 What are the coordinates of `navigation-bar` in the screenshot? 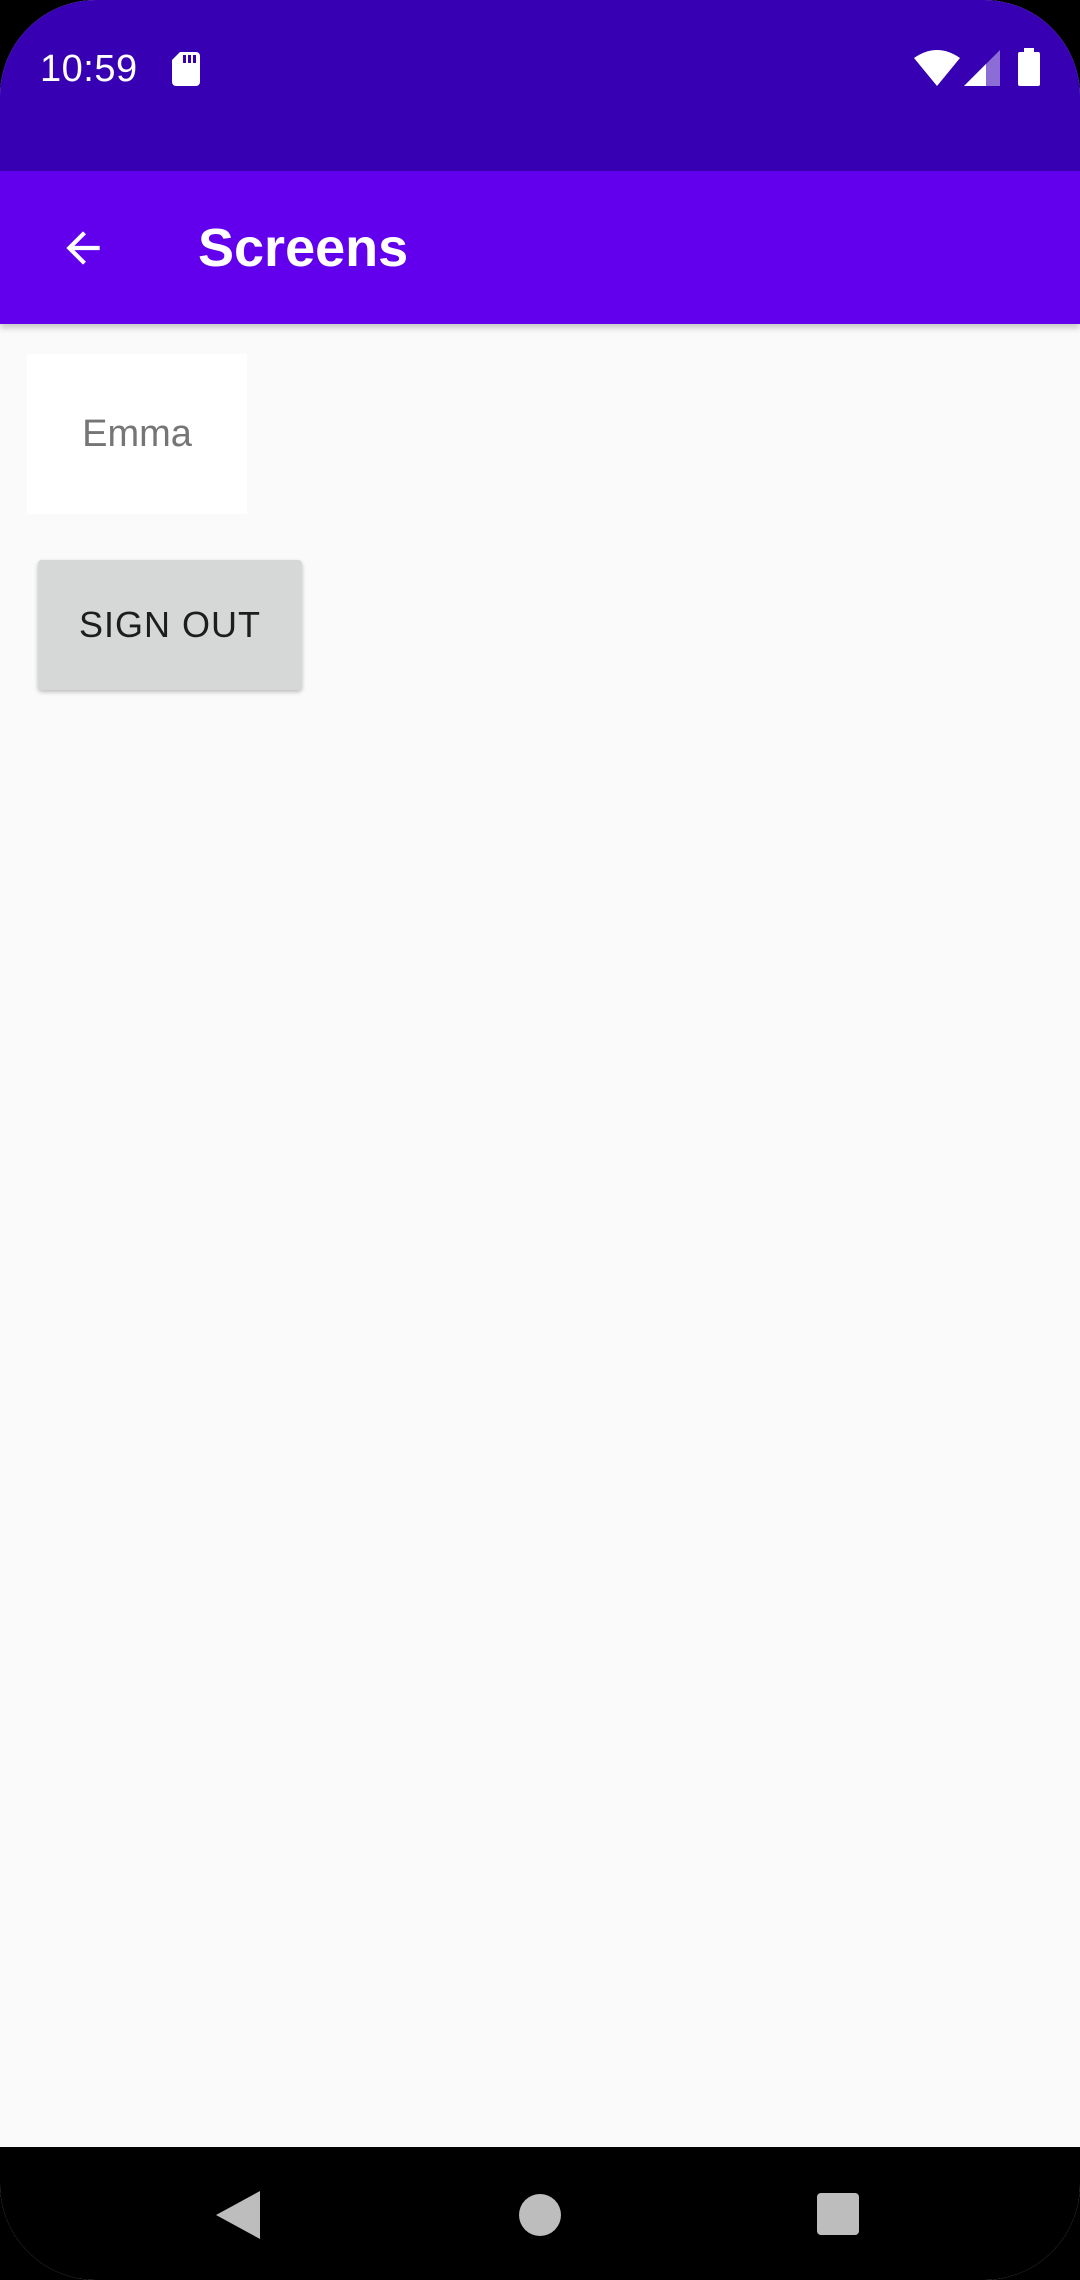 It's located at (540, 2213).